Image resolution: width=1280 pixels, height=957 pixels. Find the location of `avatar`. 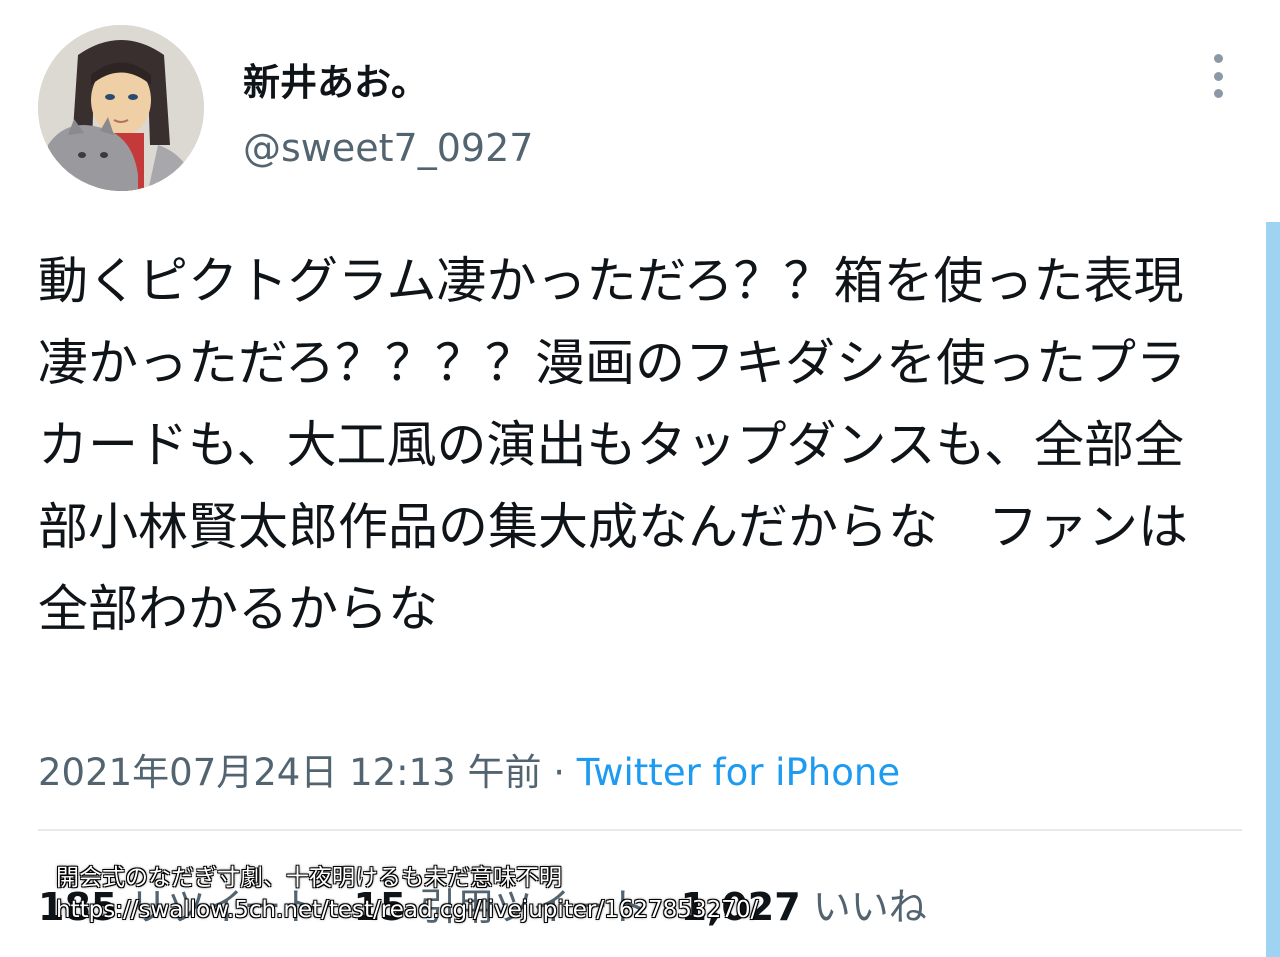

avatar is located at coordinates (121, 108).